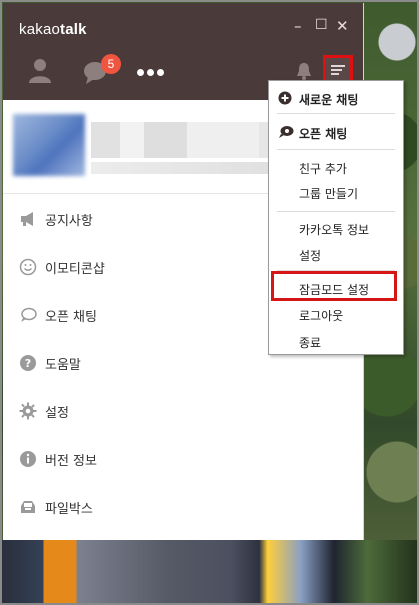 The width and height of the screenshot is (419, 605). I want to click on chat-badge: 5, so click(111, 64).